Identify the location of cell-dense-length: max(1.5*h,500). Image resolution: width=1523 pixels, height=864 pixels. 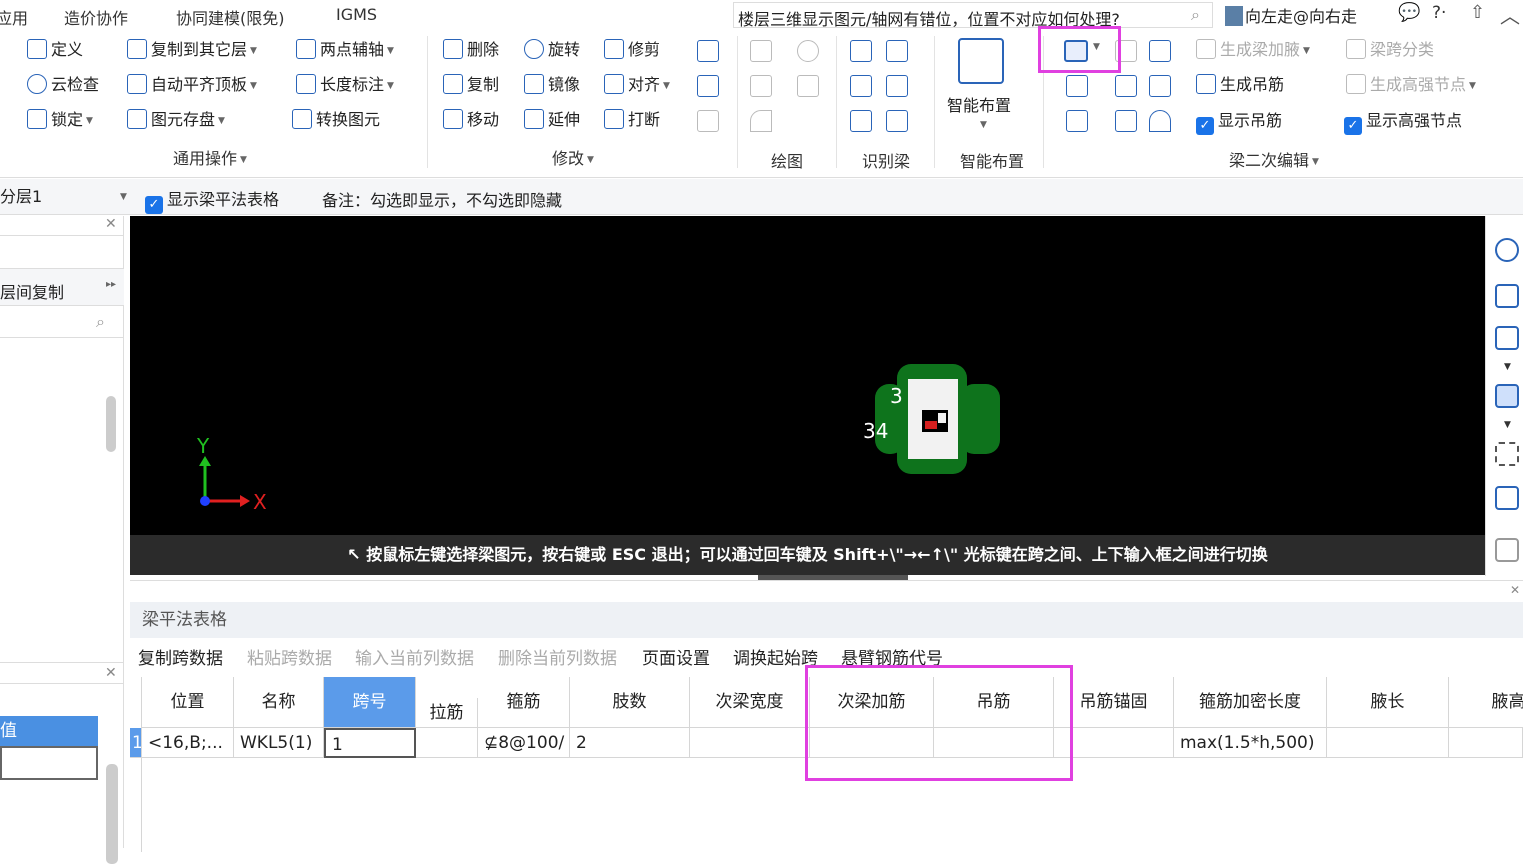
(1250, 743).